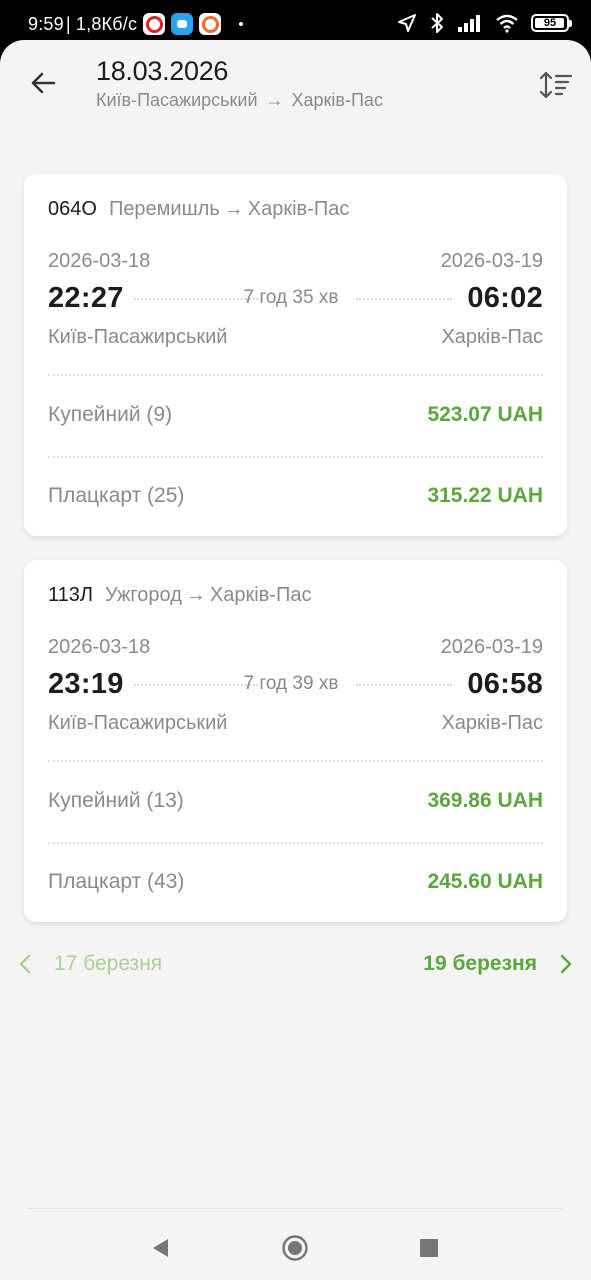 Image resolution: width=591 pixels, height=1280 pixels. I want to click on triangle-back-icon, so click(160, 1248).